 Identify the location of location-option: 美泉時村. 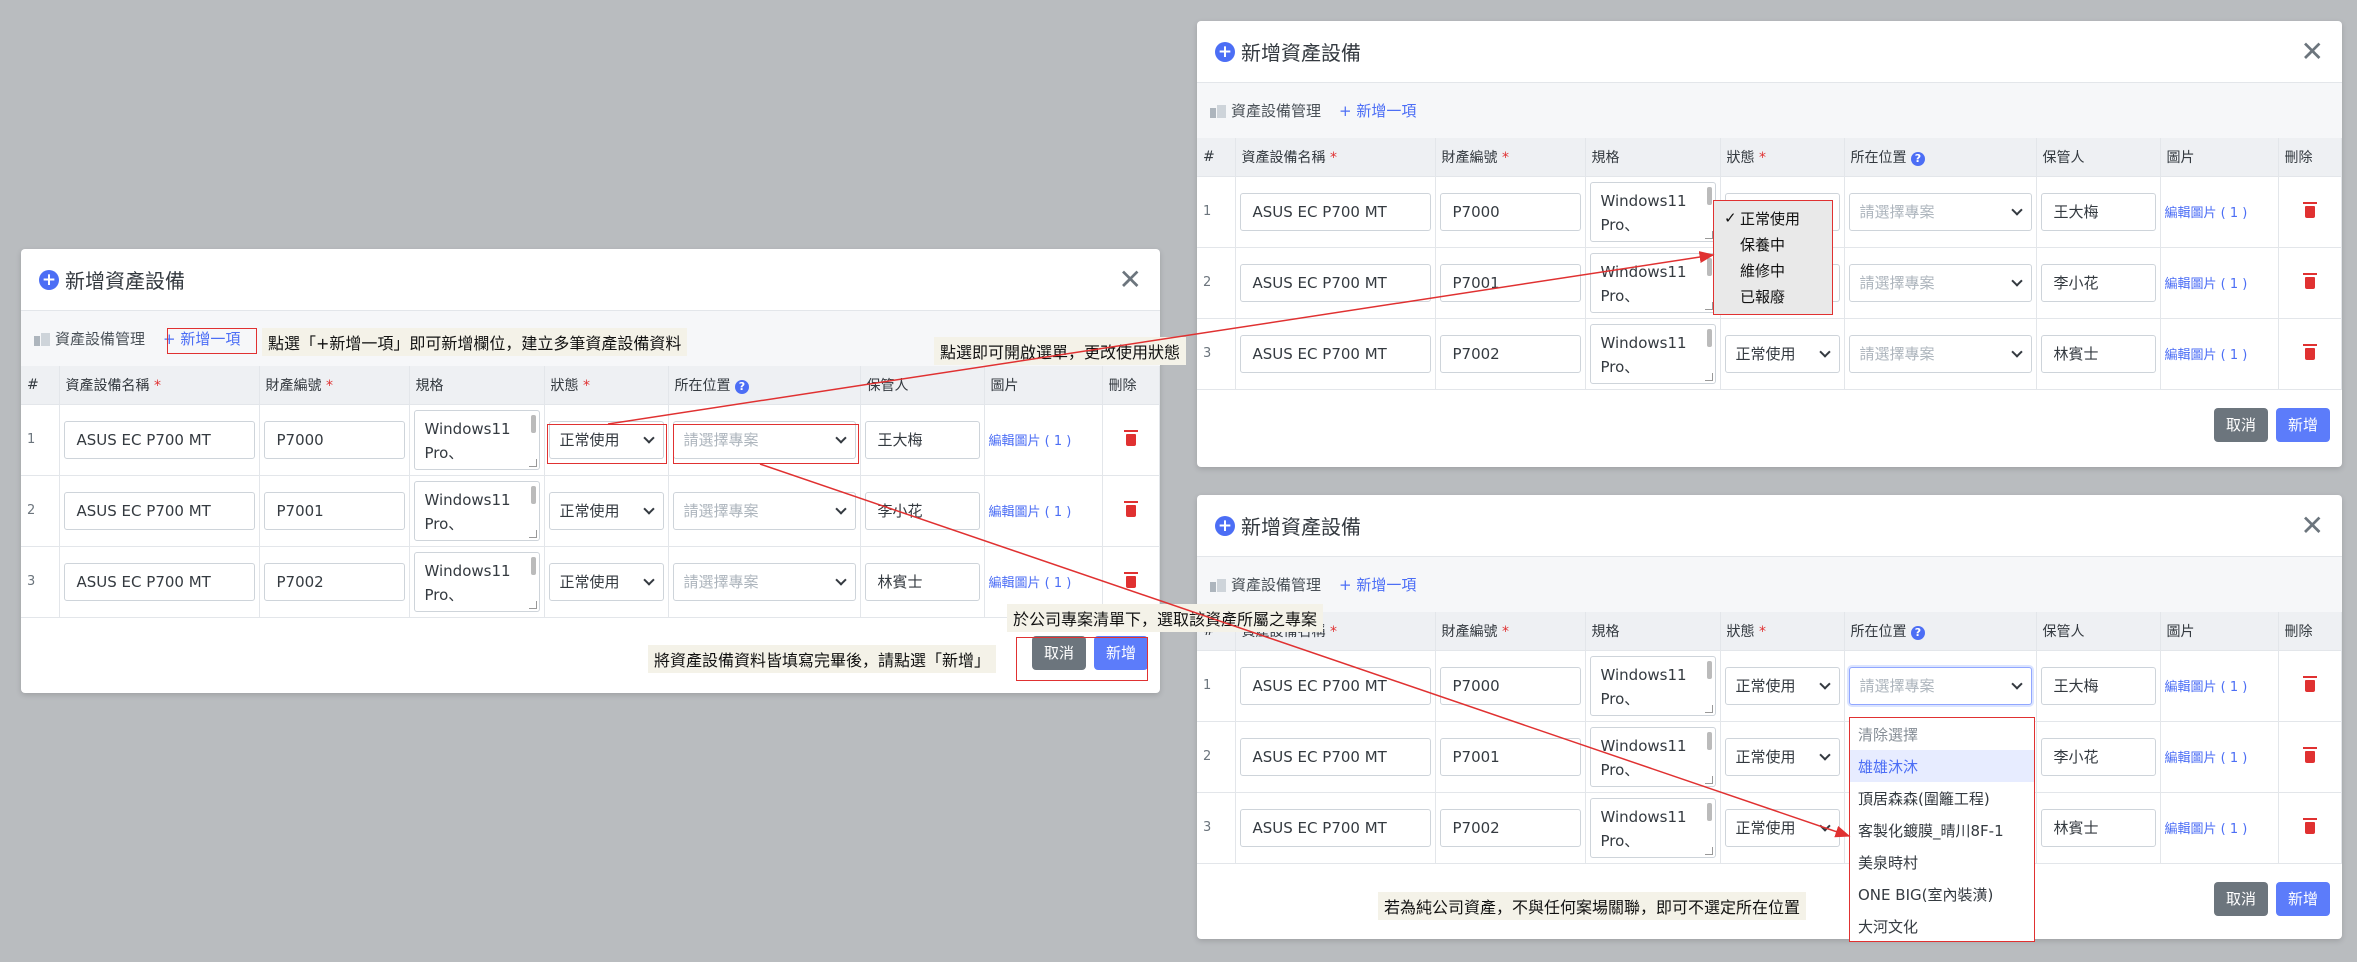
(1942, 862).